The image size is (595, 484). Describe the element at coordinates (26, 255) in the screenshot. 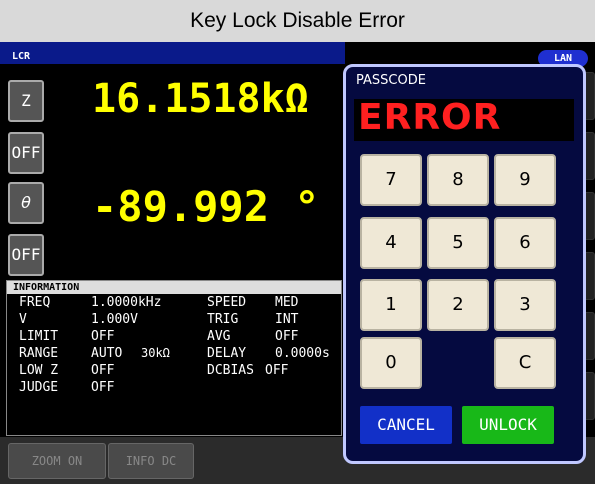

I see `param2-off-button: OFF` at that location.